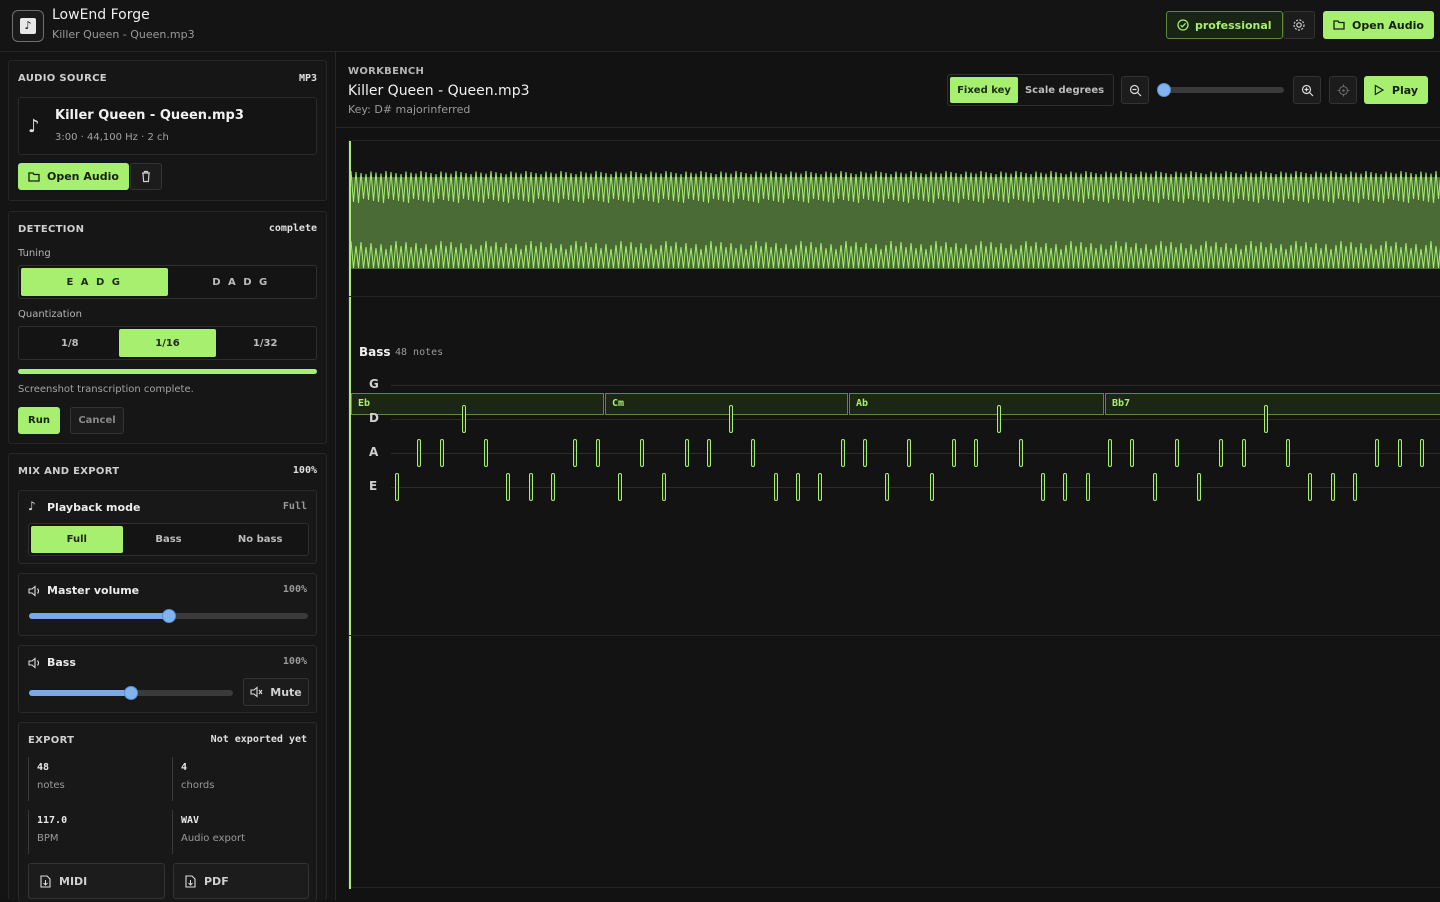  Describe the element at coordinates (286, 692) in the screenshot. I see `mute-label: Mute` at that location.